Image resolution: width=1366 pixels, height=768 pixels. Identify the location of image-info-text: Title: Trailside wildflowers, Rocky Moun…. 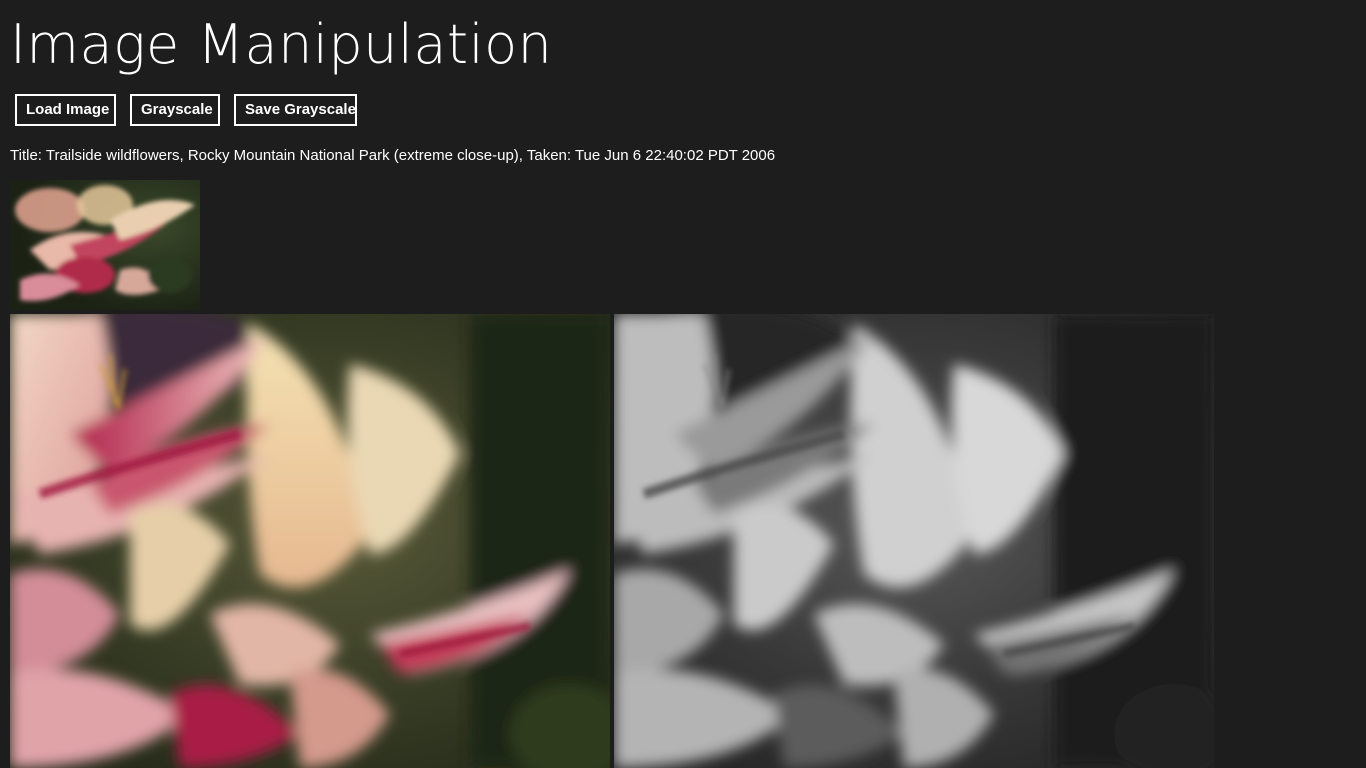
(393, 155).